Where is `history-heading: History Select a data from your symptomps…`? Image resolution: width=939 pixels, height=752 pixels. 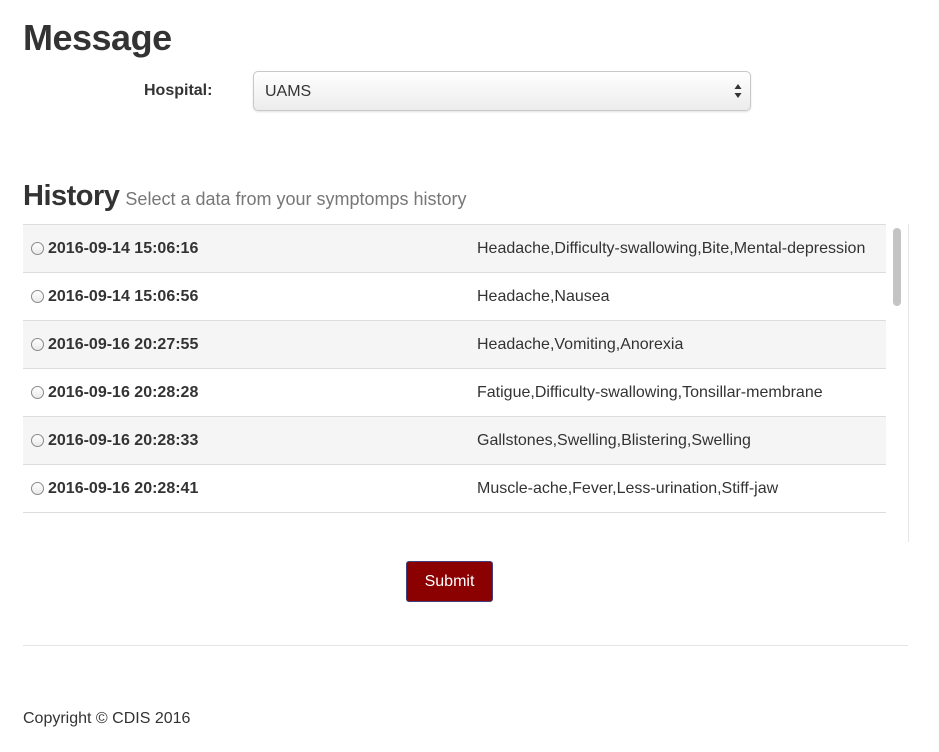 history-heading: History Select a data from your symptomps… is located at coordinates (245, 196).